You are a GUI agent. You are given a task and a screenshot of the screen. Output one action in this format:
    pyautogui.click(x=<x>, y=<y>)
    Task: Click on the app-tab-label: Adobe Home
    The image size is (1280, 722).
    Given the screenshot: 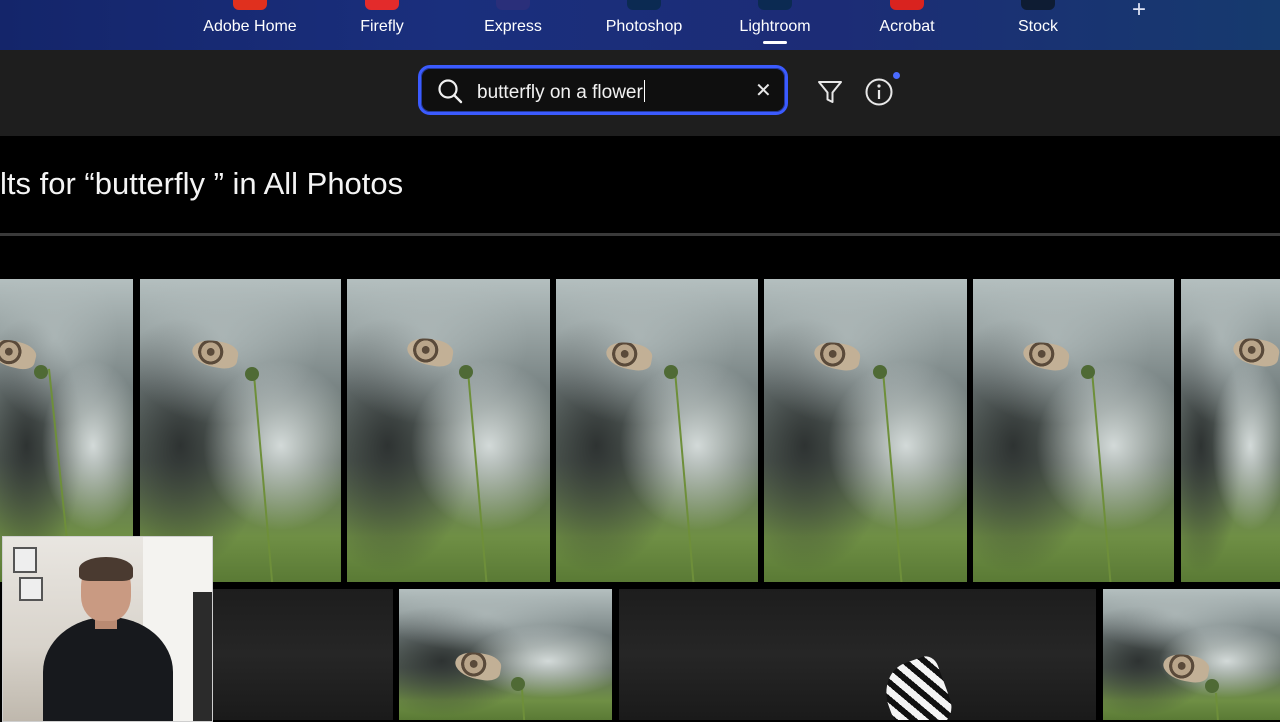 What is the action you would take?
    pyautogui.click(x=250, y=26)
    